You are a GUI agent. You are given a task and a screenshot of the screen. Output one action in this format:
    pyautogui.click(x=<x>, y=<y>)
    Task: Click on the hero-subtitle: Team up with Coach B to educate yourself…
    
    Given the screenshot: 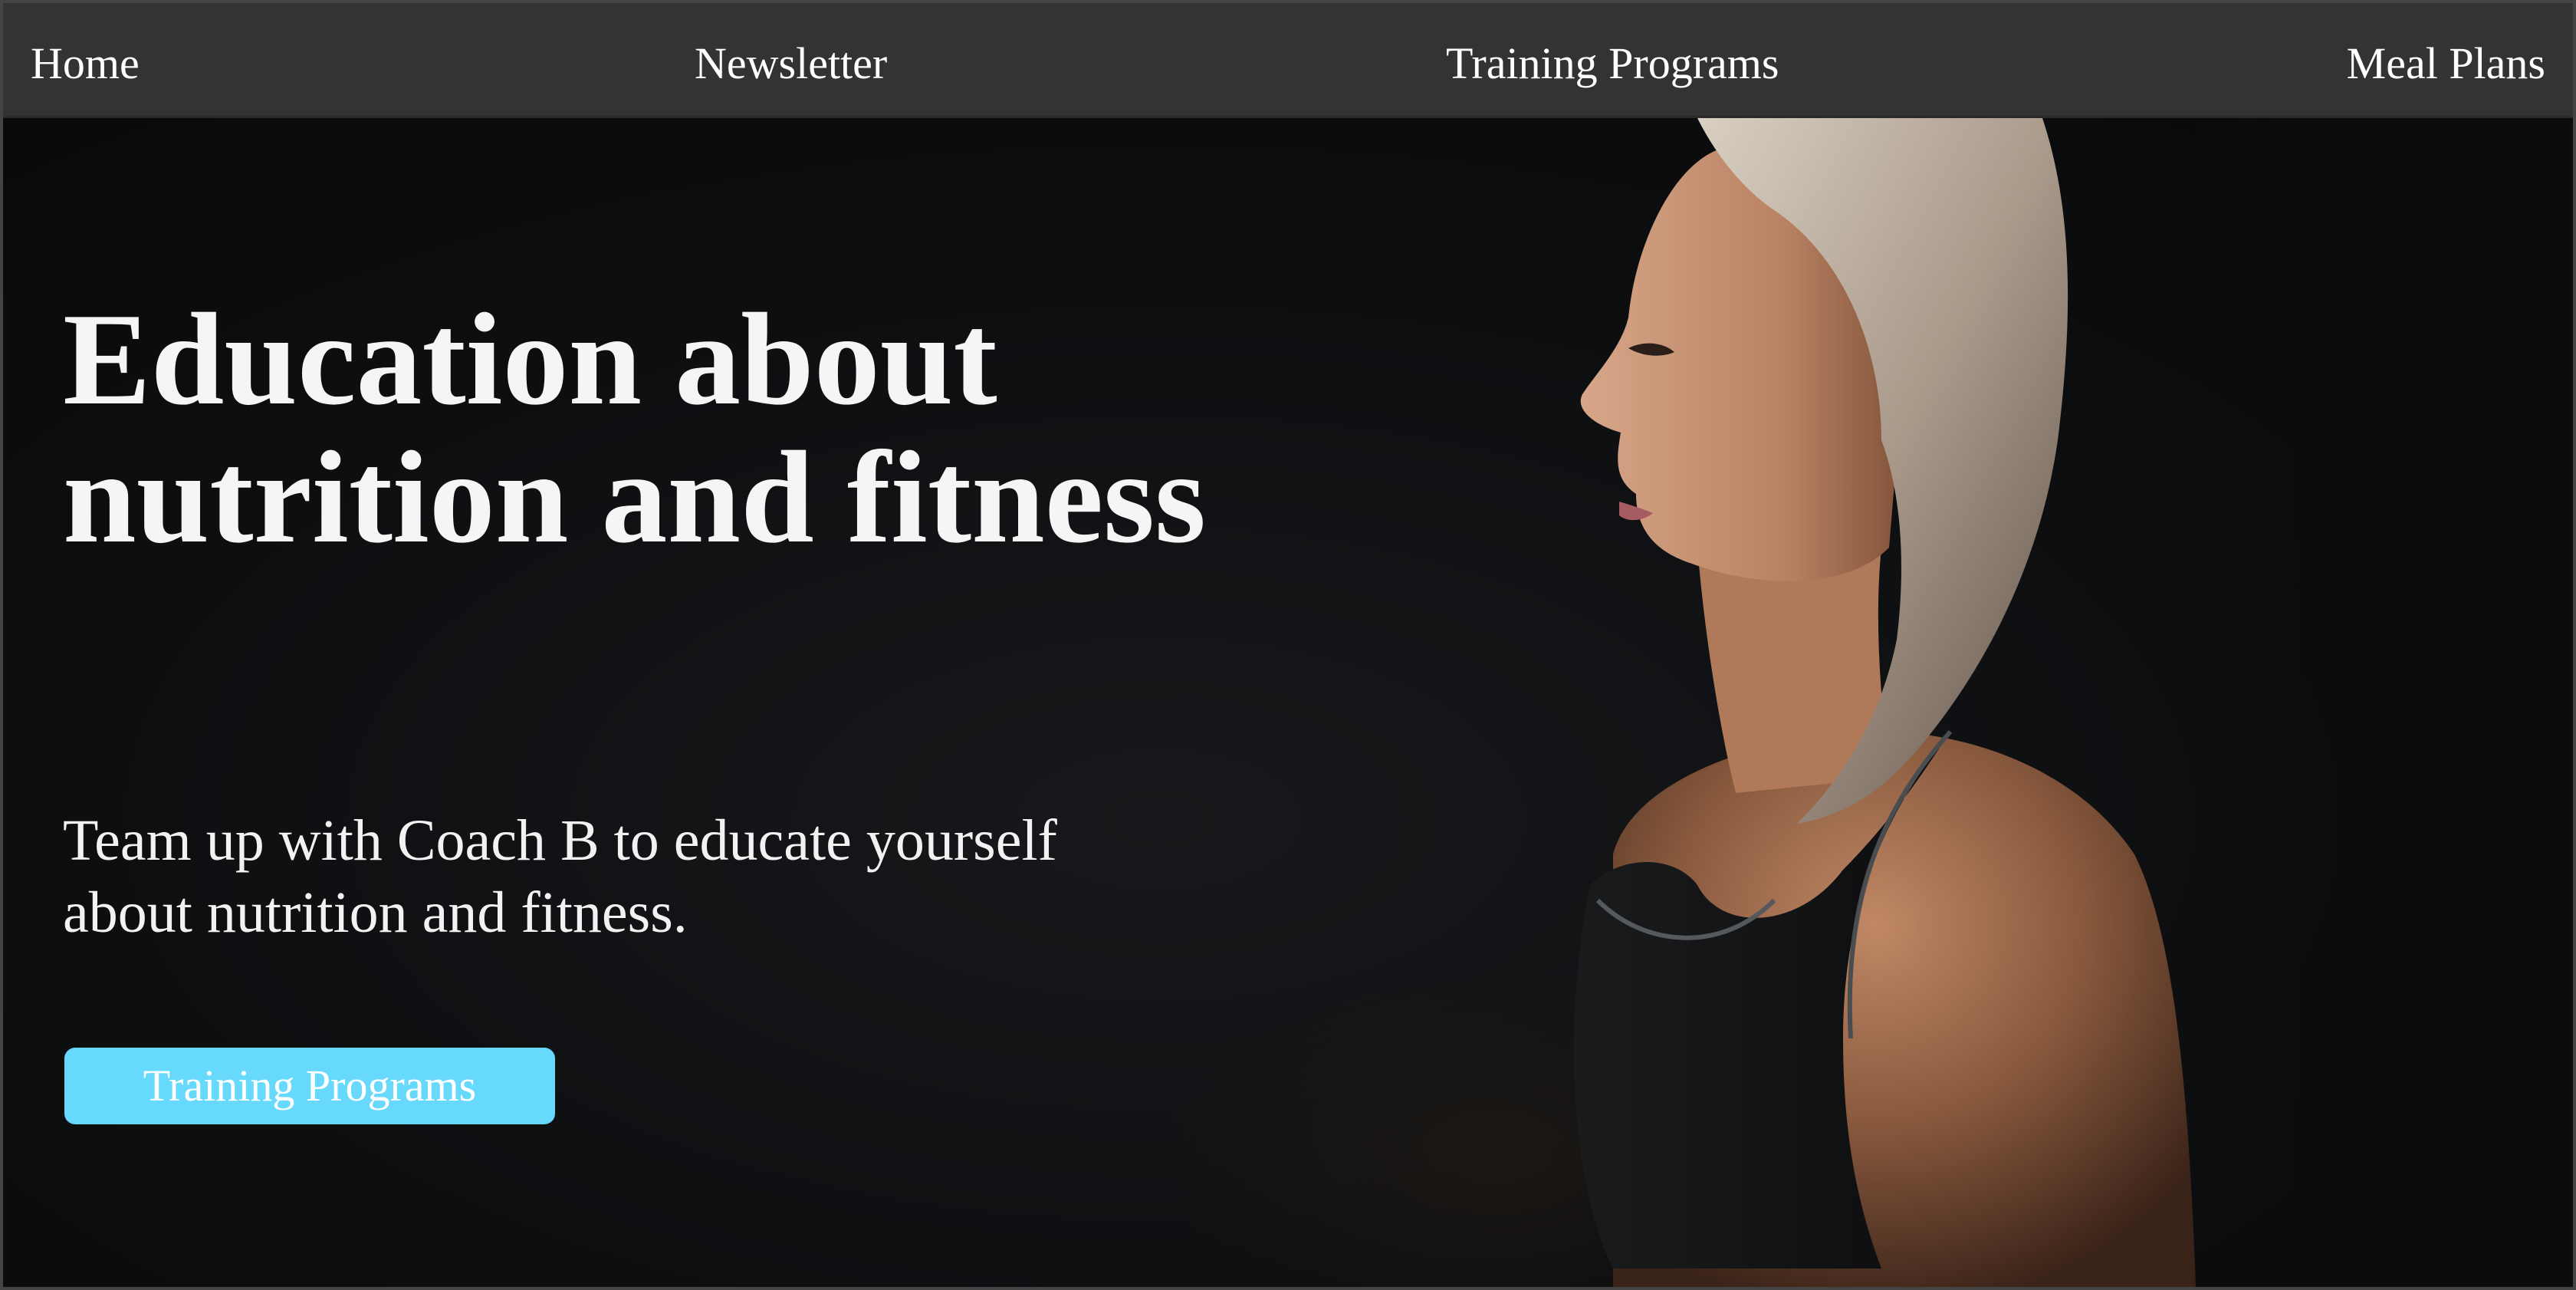 What is the action you would take?
    pyautogui.click(x=560, y=876)
    